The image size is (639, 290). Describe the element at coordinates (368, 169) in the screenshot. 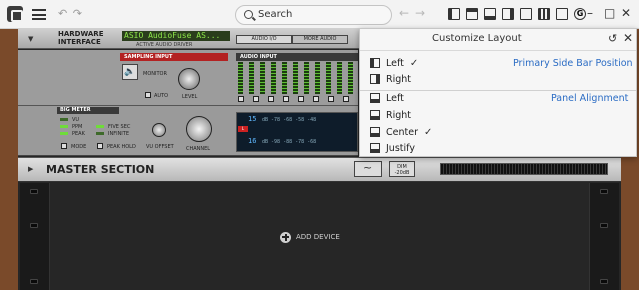

I see `waveform-button` at that location.